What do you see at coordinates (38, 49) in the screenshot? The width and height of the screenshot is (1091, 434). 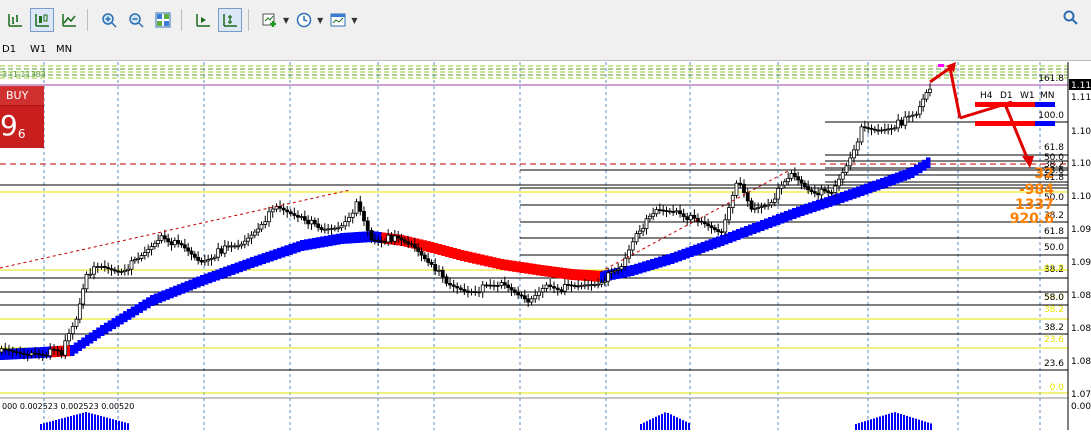 I see `timeframe-w1: W1` at bounding box center [38, 49].